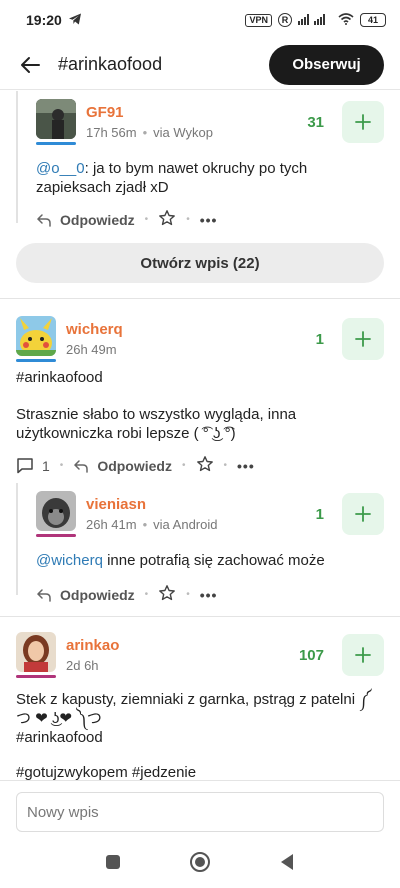 The image size is (400, 888). What do you see at coordinates (82, 665) in the screenshot?
I see `timestamp: 2d 6h` at bounding box center [82, 665].